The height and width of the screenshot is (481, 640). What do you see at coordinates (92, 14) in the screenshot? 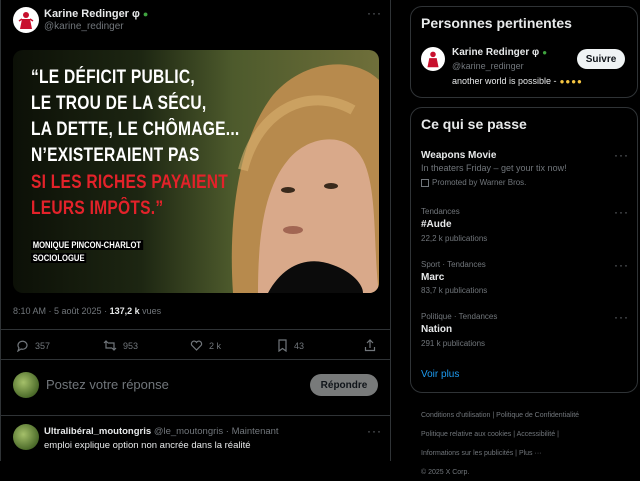
I see `author-name: Karine Redinger φ` at bounding box center [92, 14].